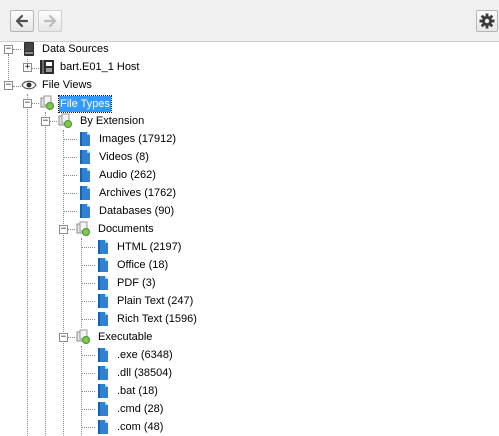  What do you see at coordinates (47, 67) in the screenshot?
I see `disk-image-icon` at bounding box center [47, 67].